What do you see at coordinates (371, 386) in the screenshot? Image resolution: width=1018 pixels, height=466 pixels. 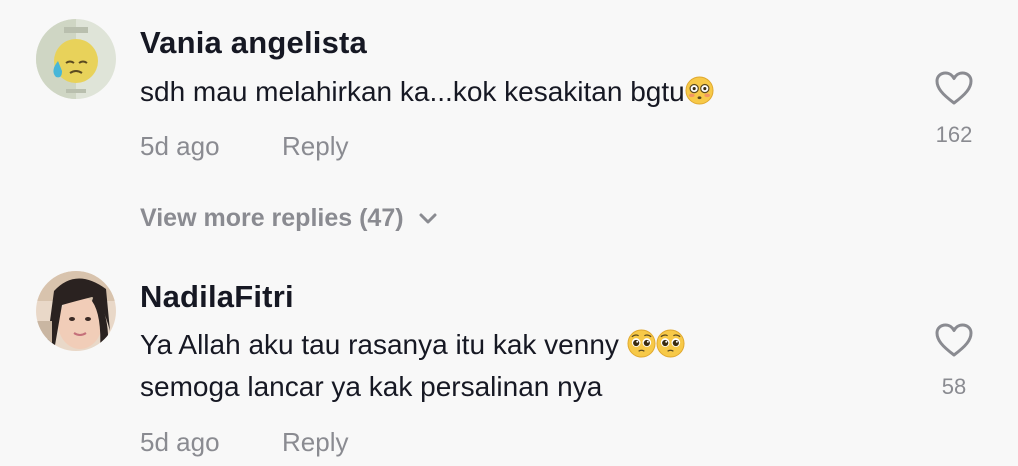 I see `comment-text-line: semoga lancar ya kak persalinan nya` at bounding box center [371, 386].